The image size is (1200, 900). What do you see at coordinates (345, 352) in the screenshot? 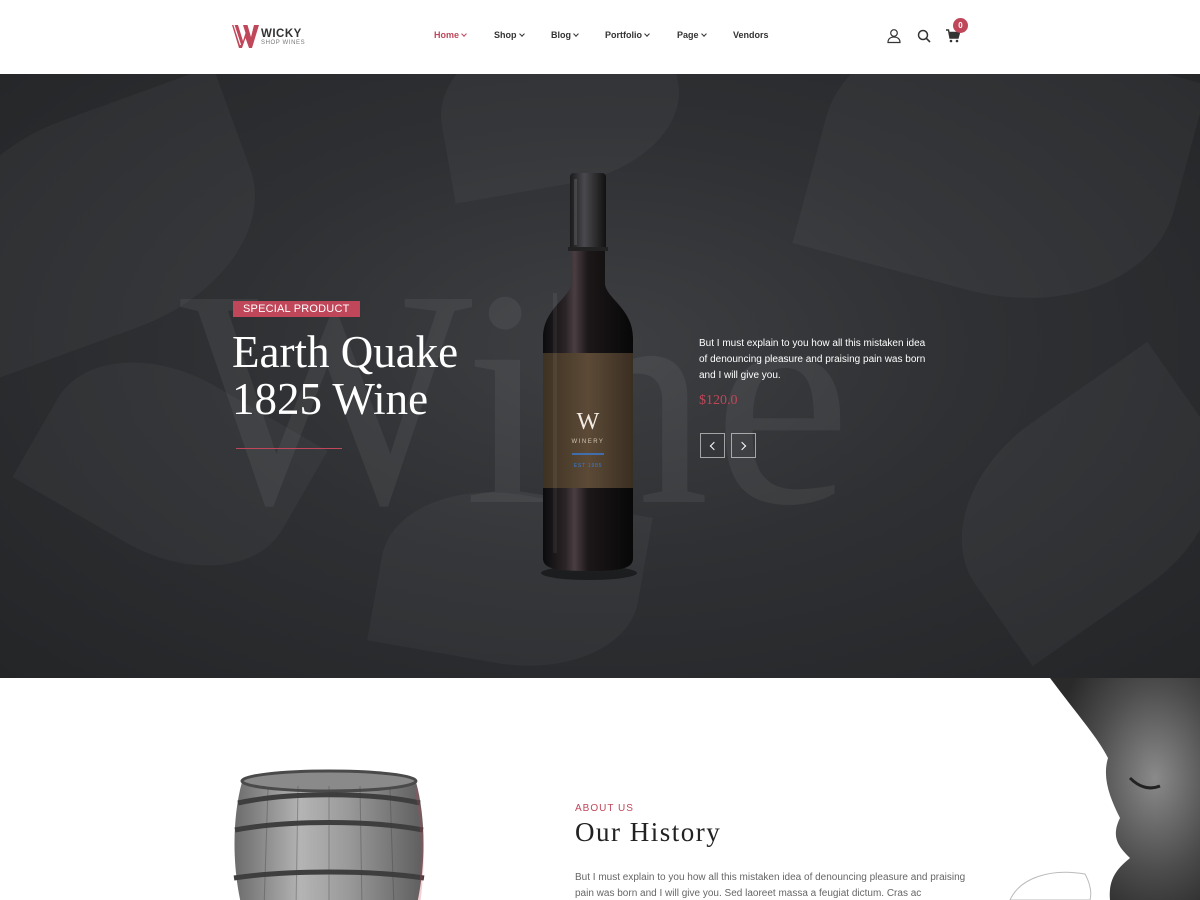
I see `hero-title-line1: Earth Quake` at bounding box center [345, 352].